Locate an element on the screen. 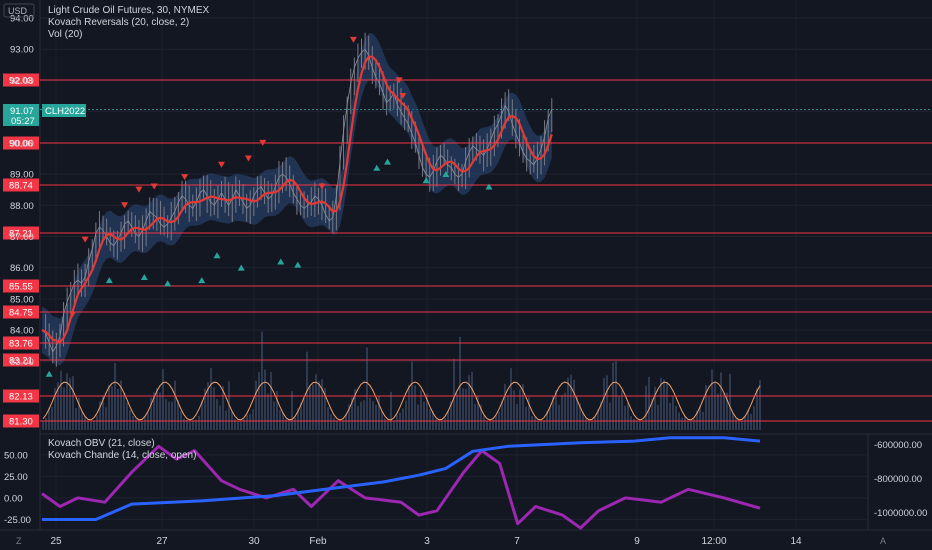 This screenshot has height=550, width=932. price-tick-label: 87.00 is located at coordinates (22, 237).